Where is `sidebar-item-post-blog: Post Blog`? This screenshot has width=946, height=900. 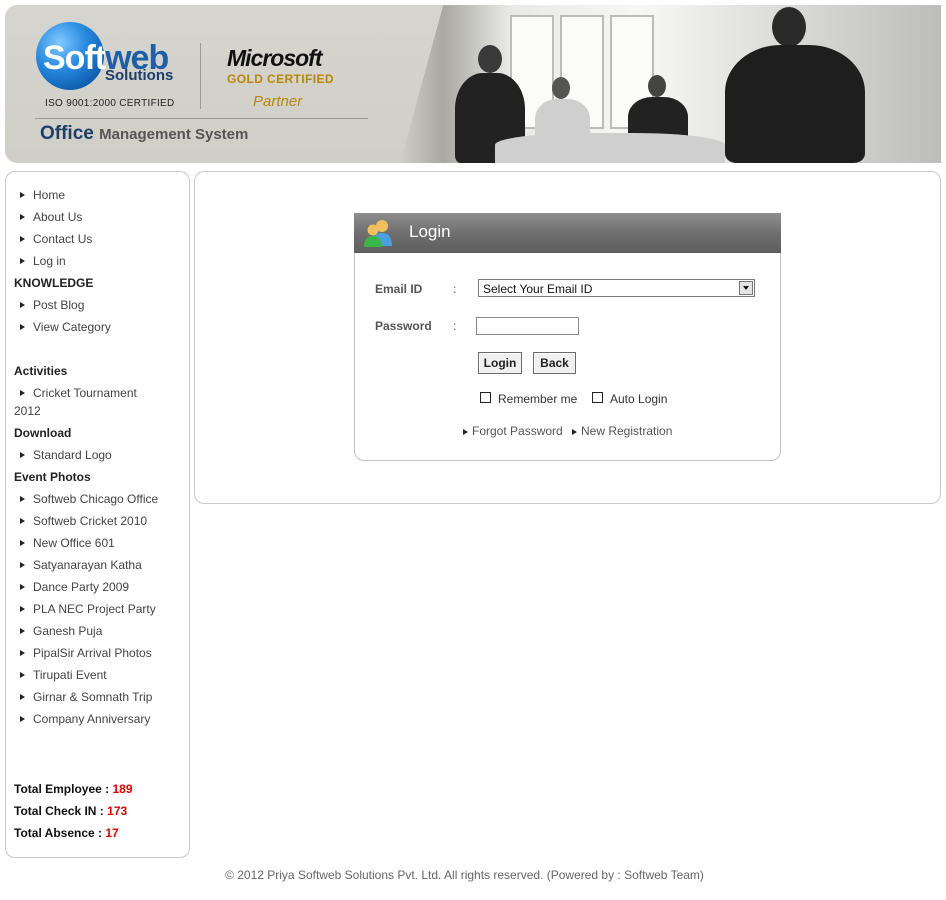 sidebar-item-post-blog: Post Blog is located at coordinates (94, 305).